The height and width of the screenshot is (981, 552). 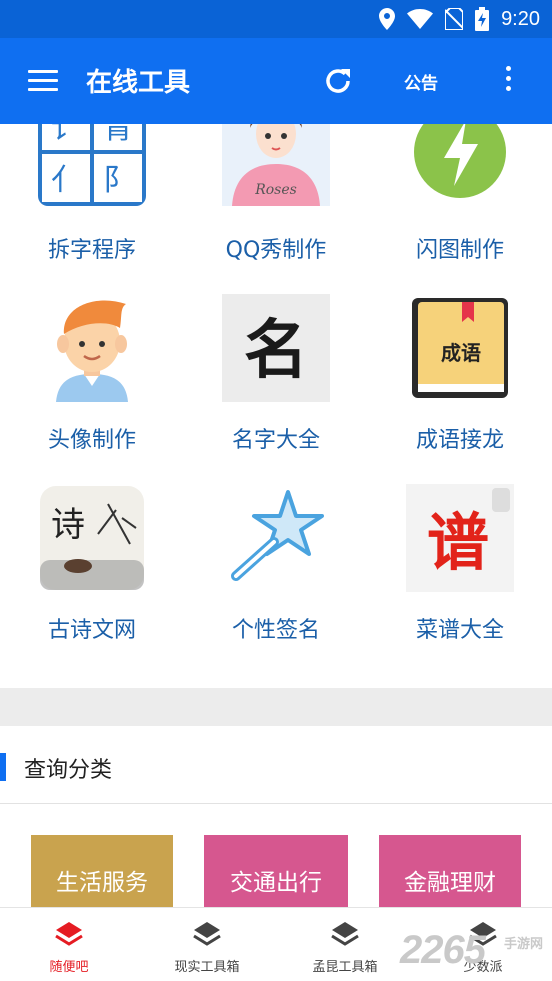 I want to click on tool-label: 个性签名, so click(x=275, y=630).